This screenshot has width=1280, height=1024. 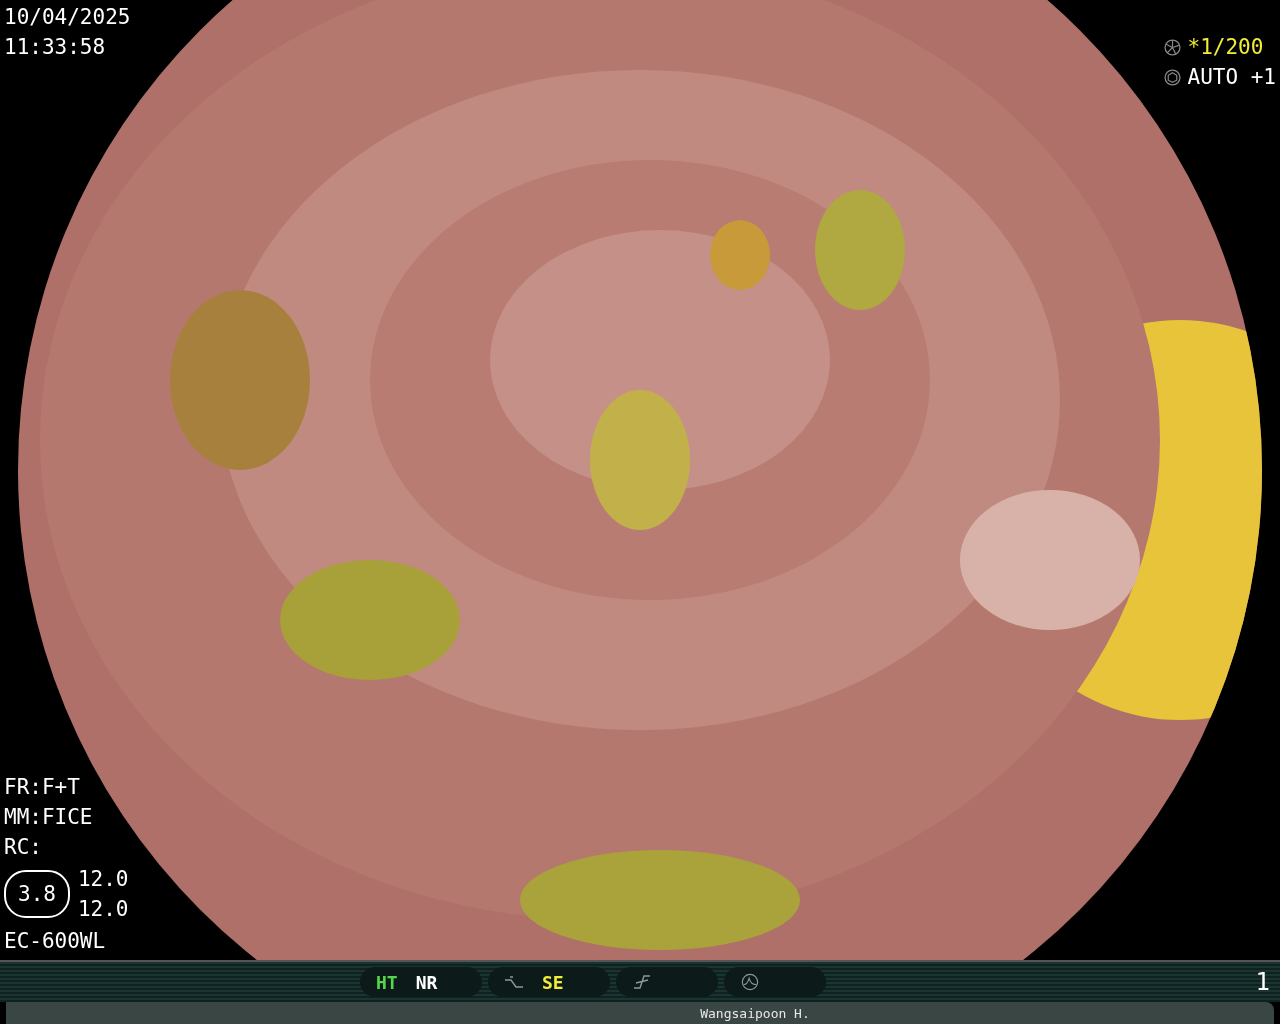 I want to click on mode-label: NR, so click(x=426, y=982).